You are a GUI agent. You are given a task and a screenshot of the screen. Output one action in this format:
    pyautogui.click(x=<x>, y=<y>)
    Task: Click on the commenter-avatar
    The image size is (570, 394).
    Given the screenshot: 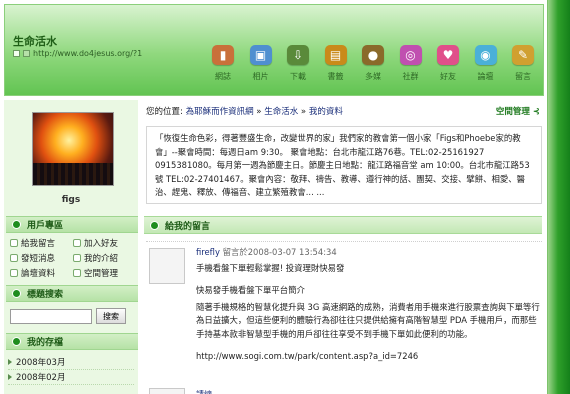 What is the action you would take?
    pyautogui.click(x=167, y=266)
    